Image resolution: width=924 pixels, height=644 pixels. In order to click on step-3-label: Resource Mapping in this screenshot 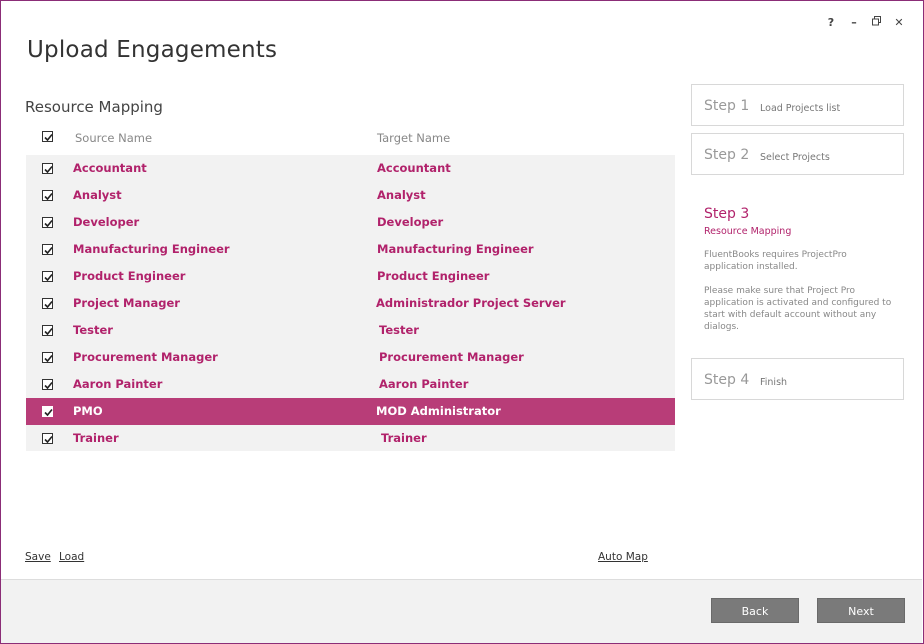, I will do `click(748, 231)`.